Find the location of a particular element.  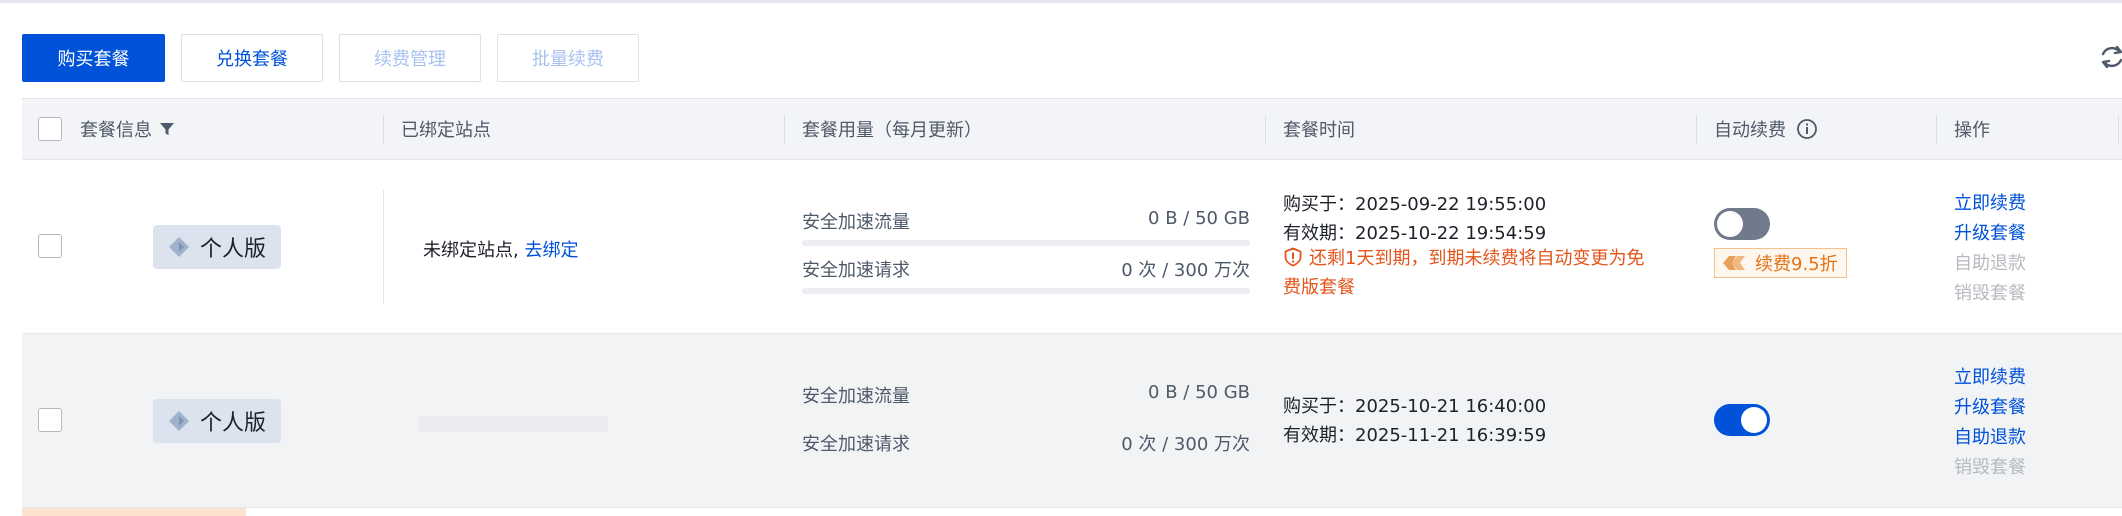

column-time-label: 套餐时间 is located at coordinates (1319, 130).